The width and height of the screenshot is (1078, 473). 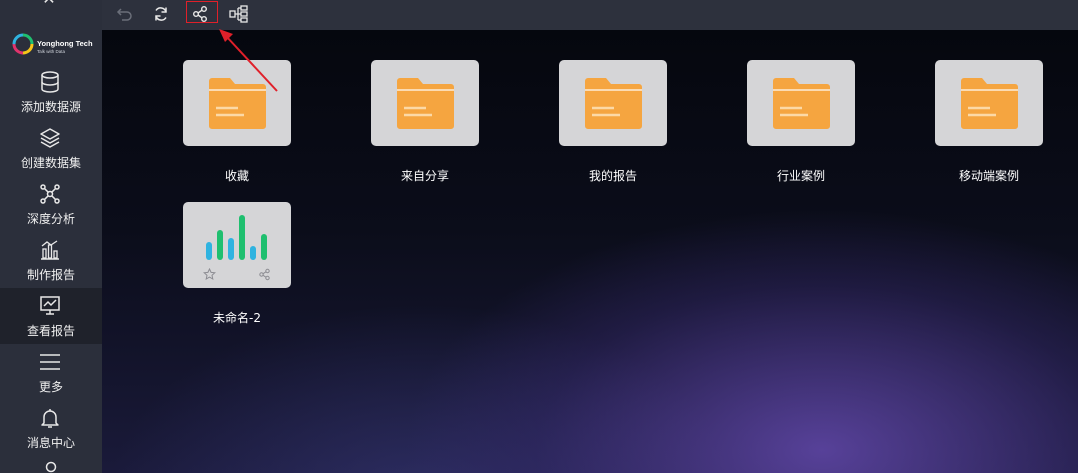 I want to click on sidebar-item-add-datasource: 添加数据源, so click(x=51, y=92).